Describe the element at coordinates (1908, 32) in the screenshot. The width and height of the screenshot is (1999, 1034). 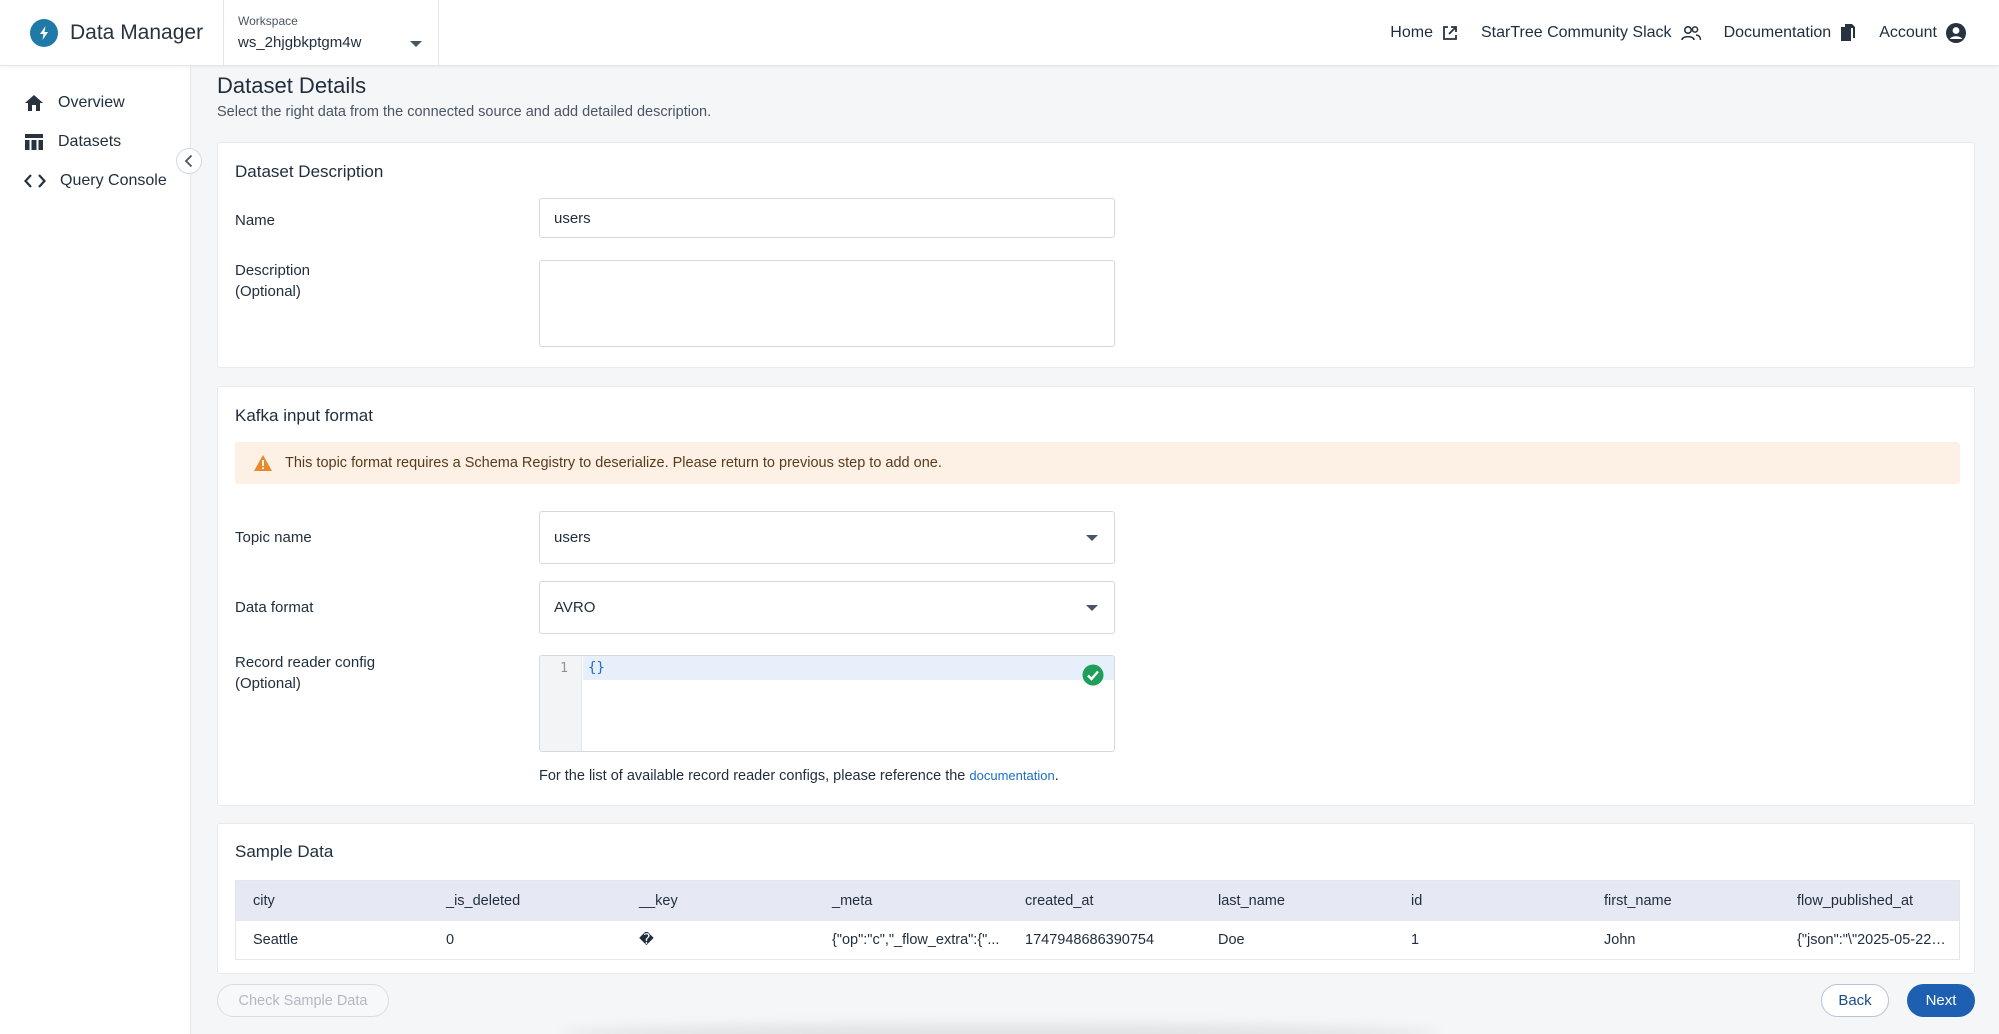
I see `nav-account-label: Account` at that location.